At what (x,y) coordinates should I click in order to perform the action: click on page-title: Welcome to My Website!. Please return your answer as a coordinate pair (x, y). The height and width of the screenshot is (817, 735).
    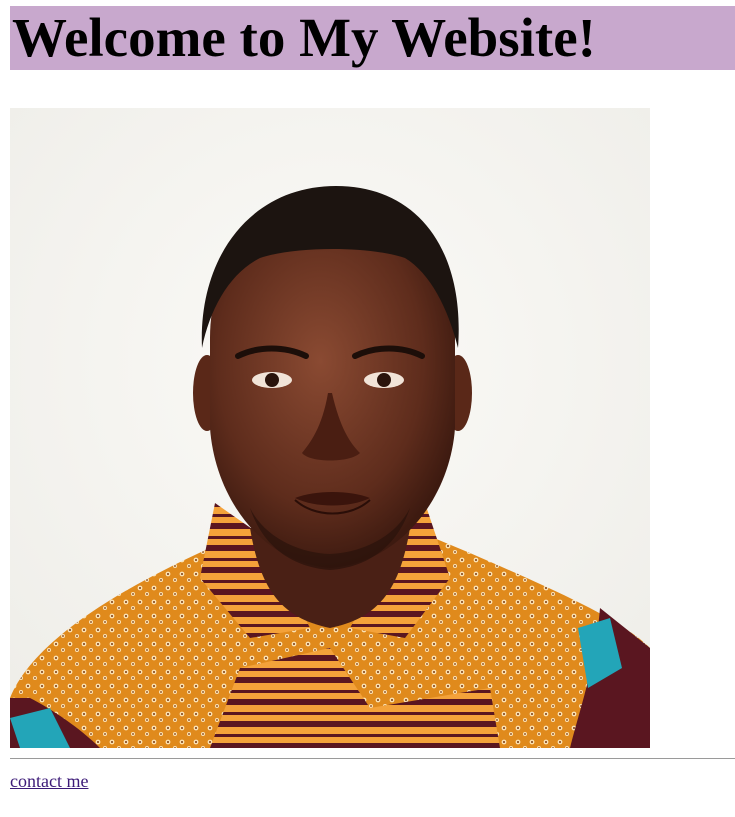
    Looking at the image, I should click on (372, 38).